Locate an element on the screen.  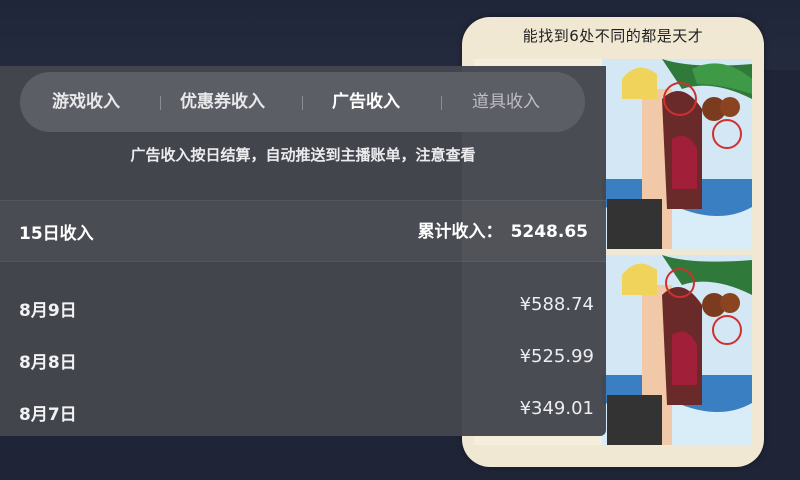
day-date: 8月9日 is located at coordinates (48, 311).